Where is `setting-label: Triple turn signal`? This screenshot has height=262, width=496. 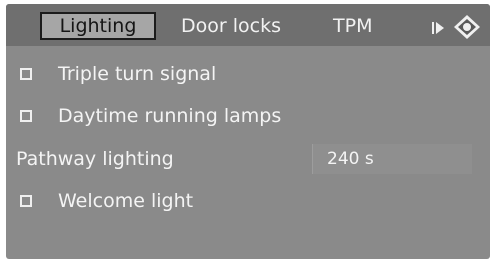 setting-label: Triple turn signal is located at coordinates (137, 74).